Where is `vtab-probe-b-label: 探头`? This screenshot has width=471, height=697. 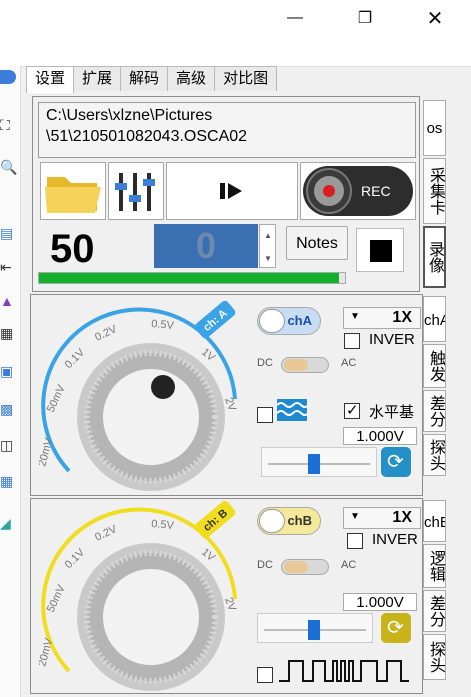
vtab-probe-b-label: 探头 is located at coordinates (435, 657).